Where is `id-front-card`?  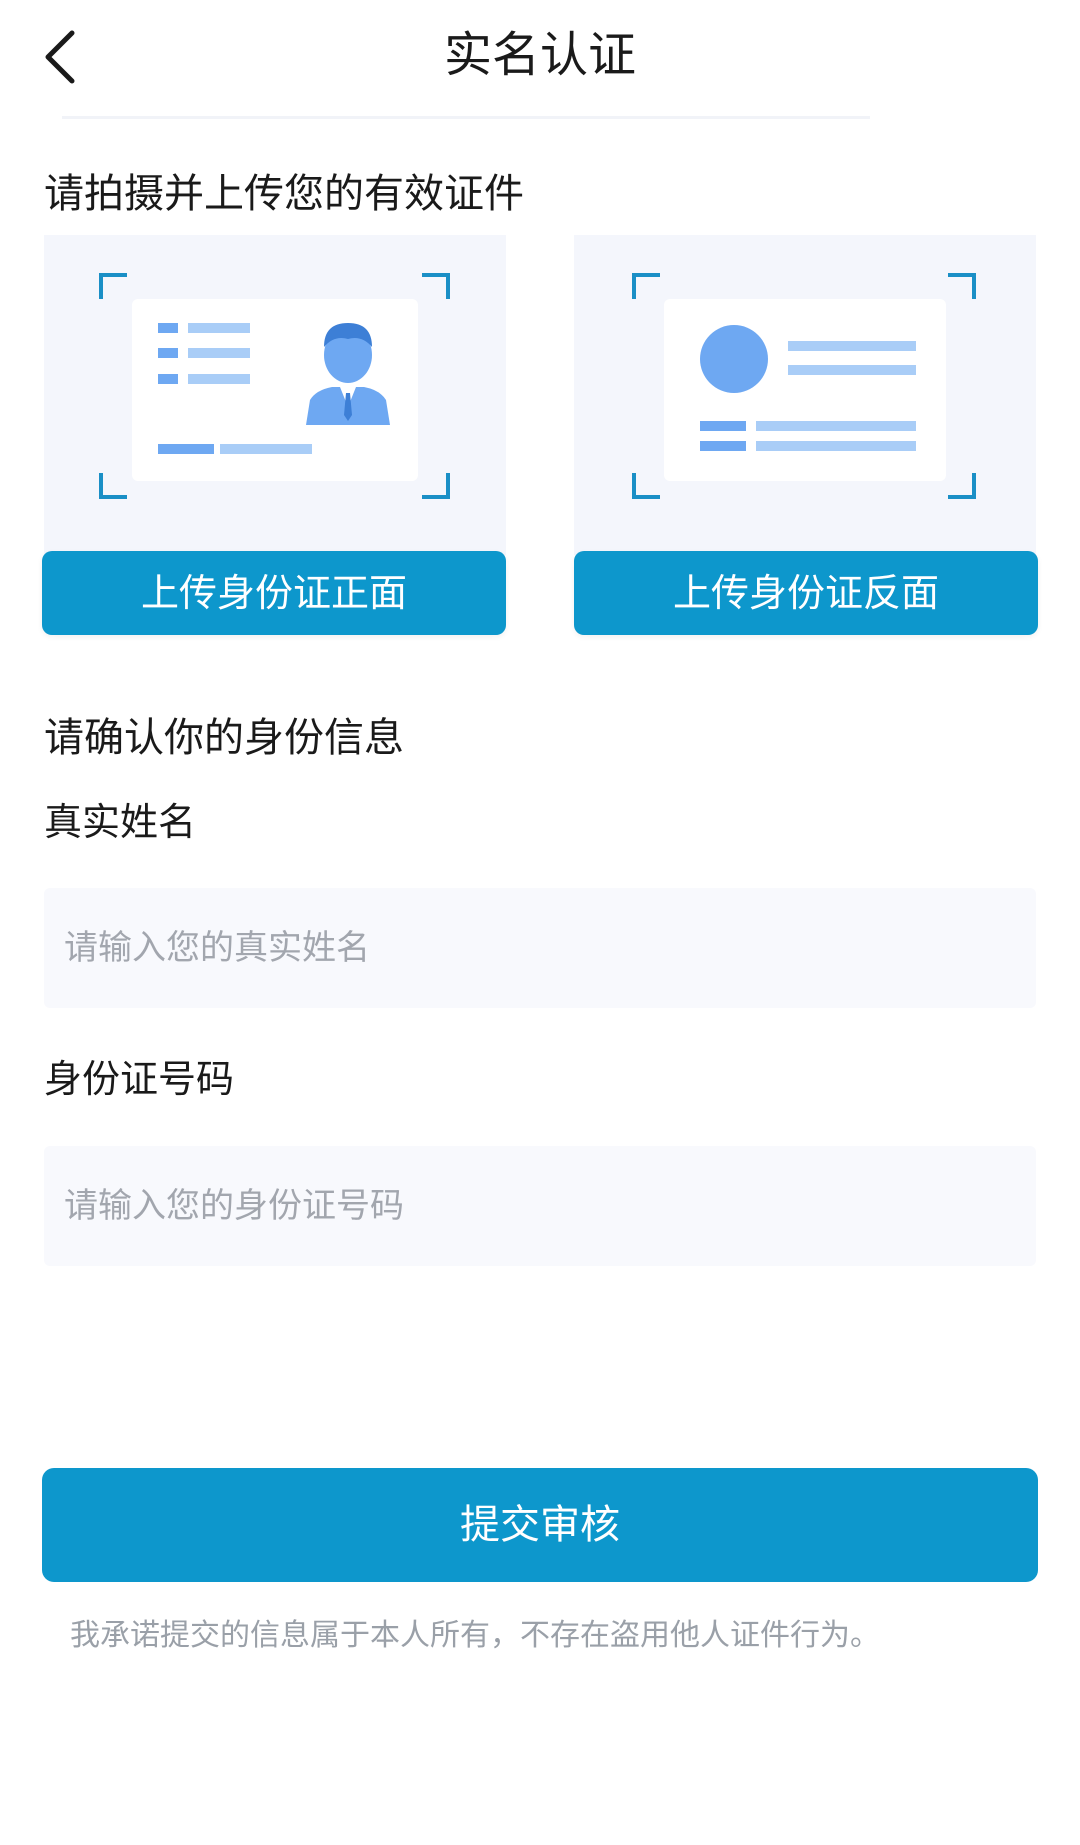 id-front-card is located at coordinates (275, 395).